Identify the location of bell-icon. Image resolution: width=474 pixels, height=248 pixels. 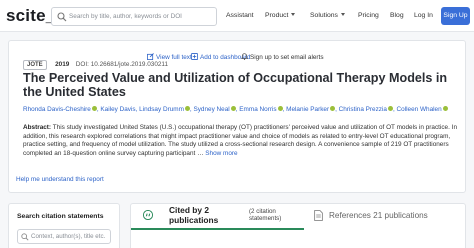
(244, 56).